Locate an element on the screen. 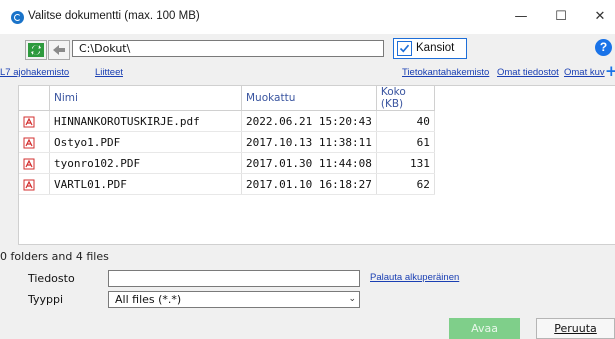 The height and width of the screenshot is (339, 615). file-modified: 2017.01.30 11:44:08 is located at coordinates (309, 163).